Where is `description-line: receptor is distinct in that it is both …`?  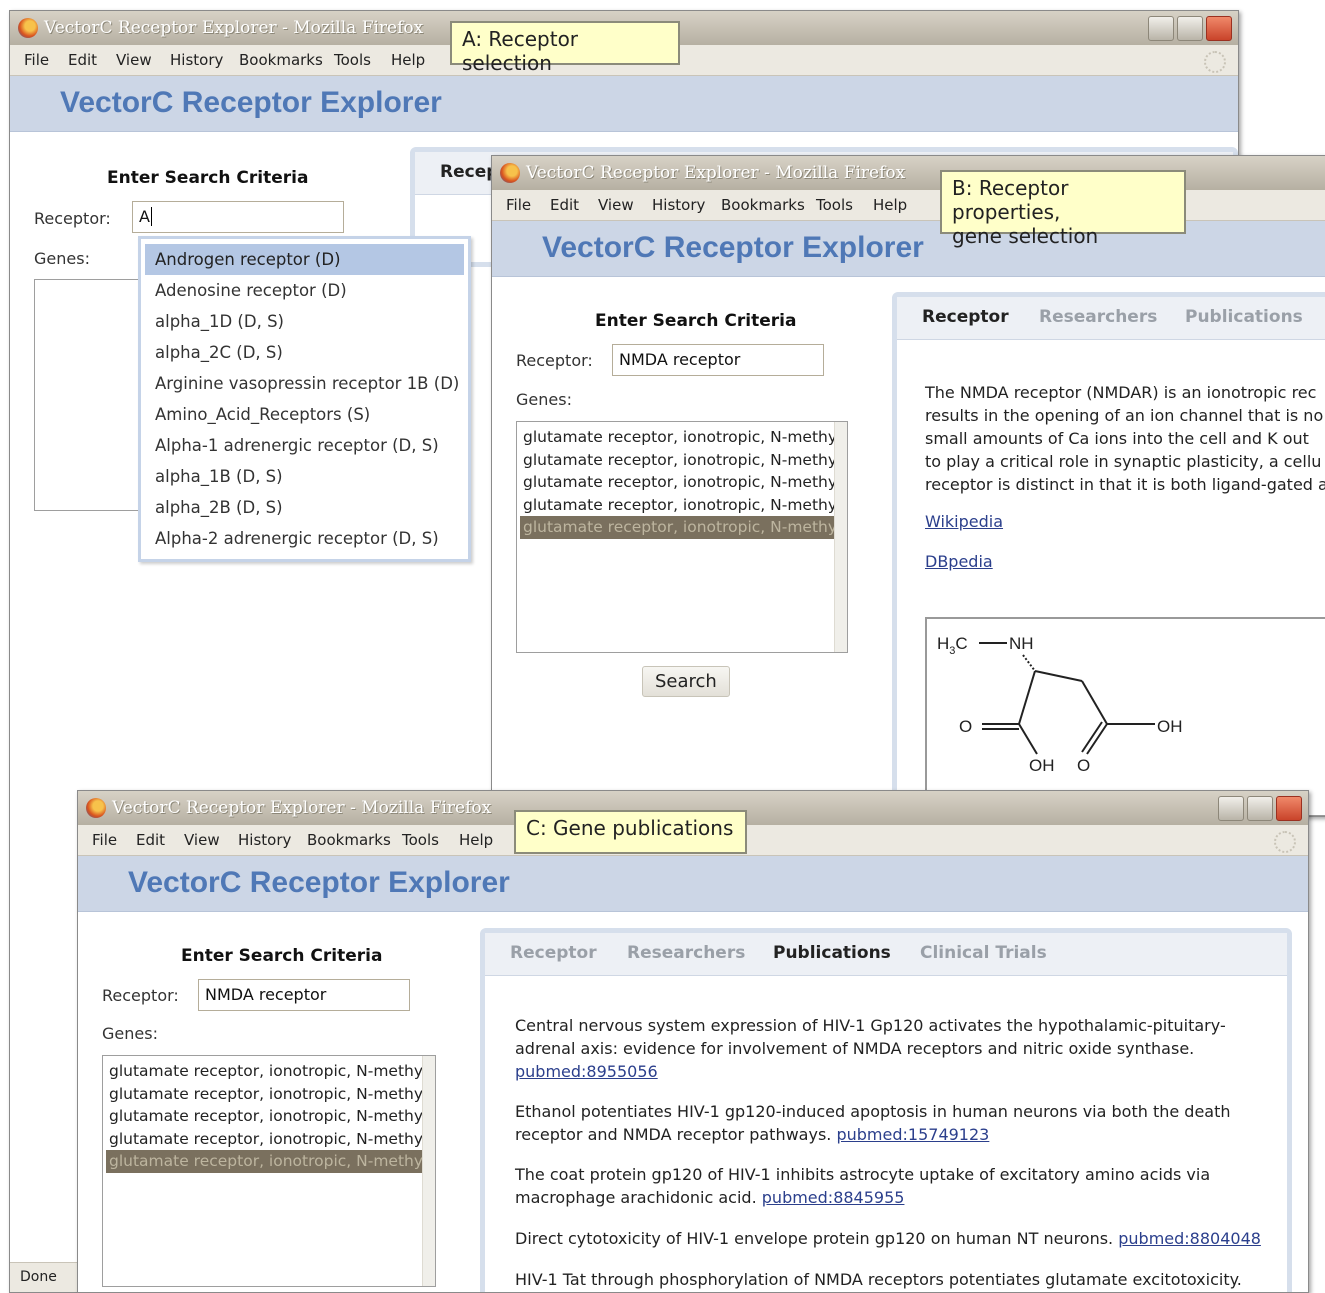 description-line: receptor is distinct in that it is both … is located at coordinates (1125, 484).